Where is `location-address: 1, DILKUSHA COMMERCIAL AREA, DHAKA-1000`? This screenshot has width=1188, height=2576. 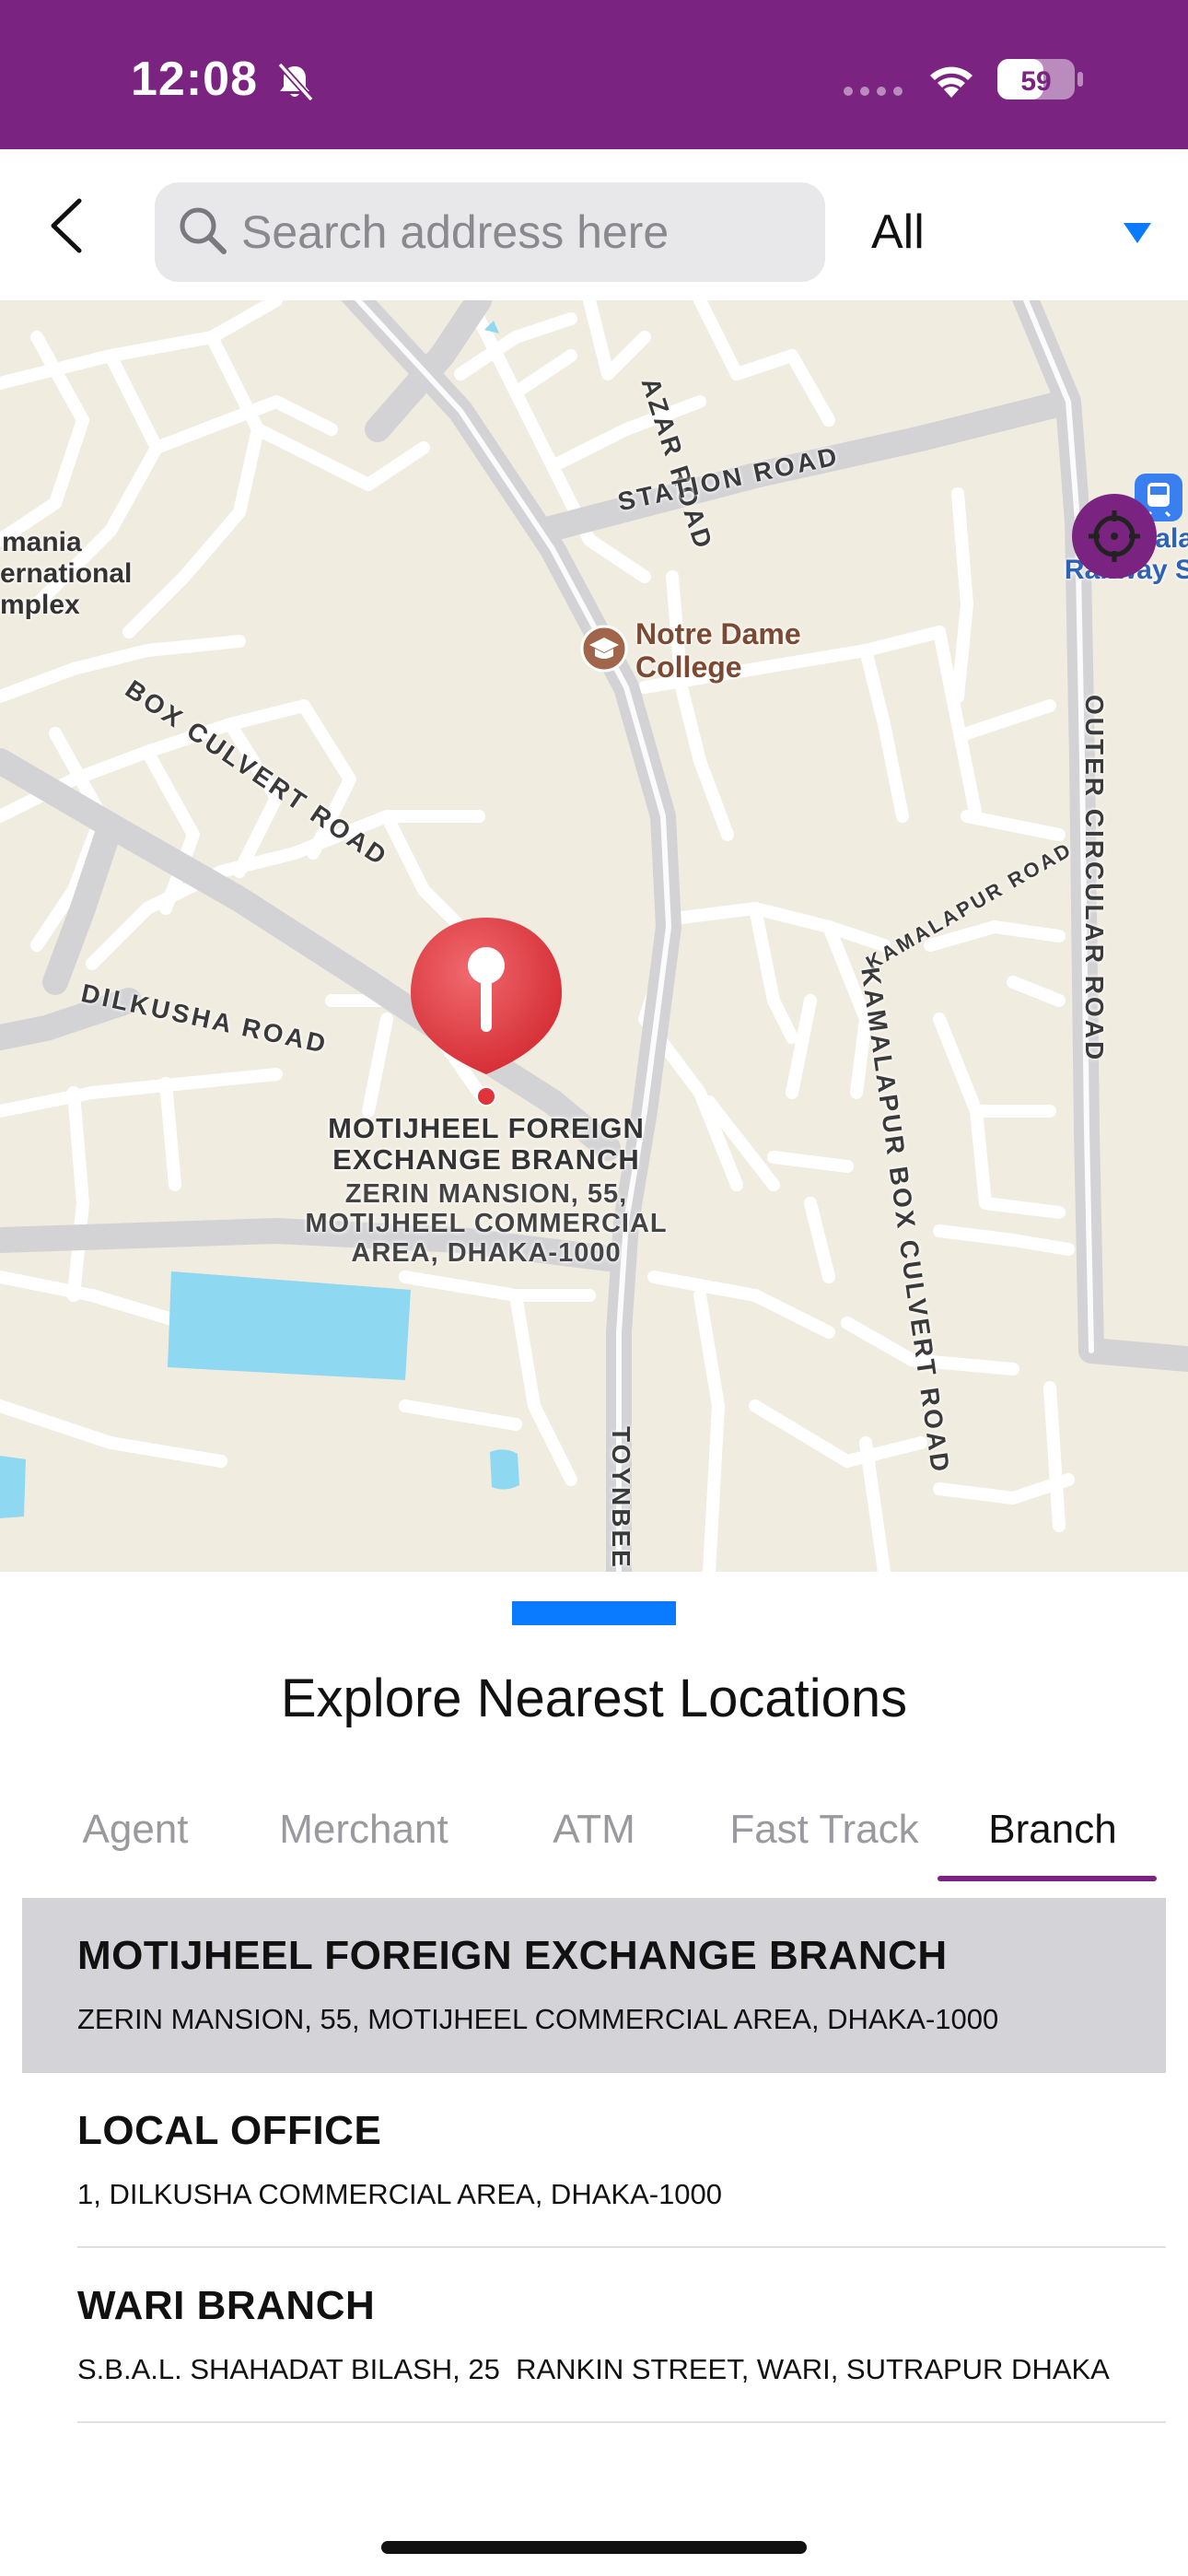
location-address: 1, DILKUSHA COMMERCIAL AREA, DHAKA-1000 is located at coordinates (400, 2194).